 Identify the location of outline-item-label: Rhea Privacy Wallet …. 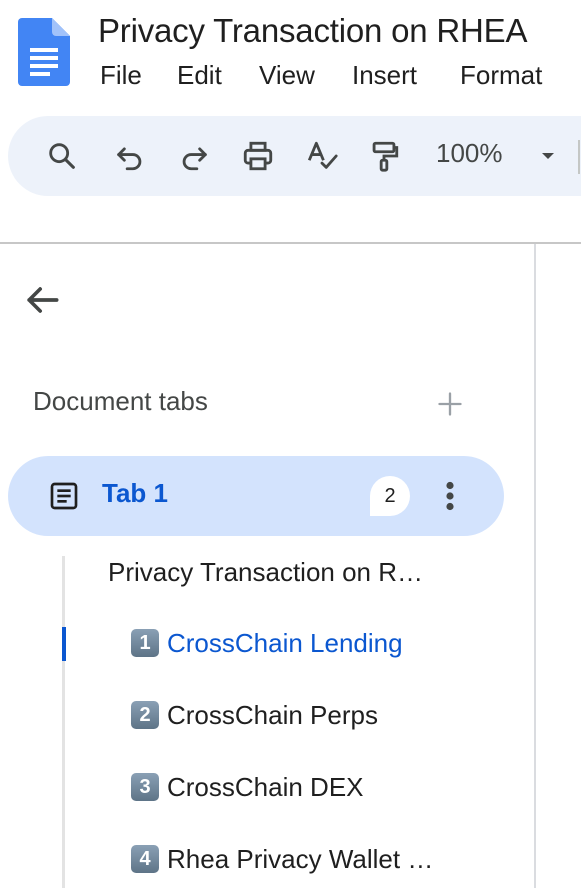
(300, 858).